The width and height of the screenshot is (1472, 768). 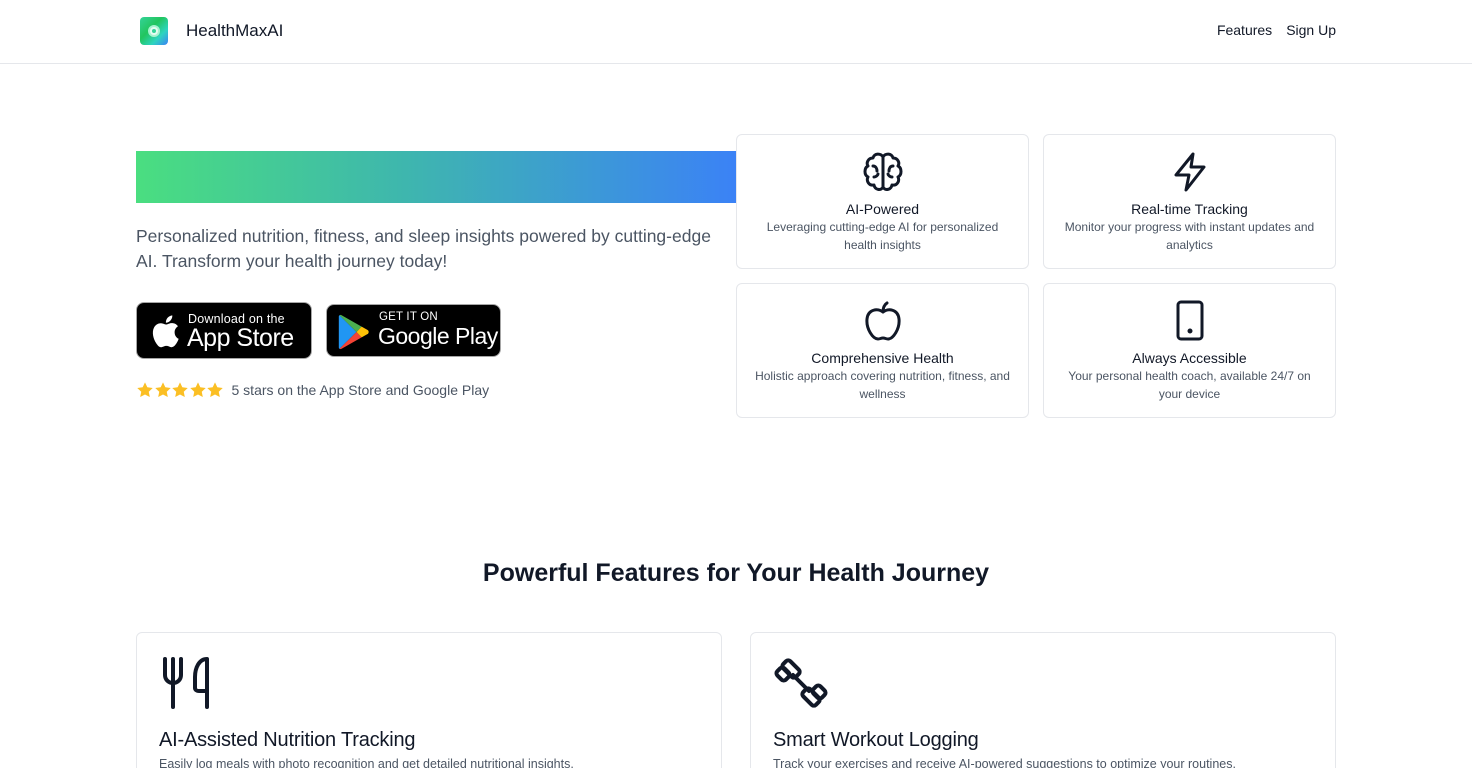 What do you see at coordinates (360, 390) in the screenshot?
I see `rating-text: 5 stars on the App Store and Google Play` at bounding box center [360, 390].